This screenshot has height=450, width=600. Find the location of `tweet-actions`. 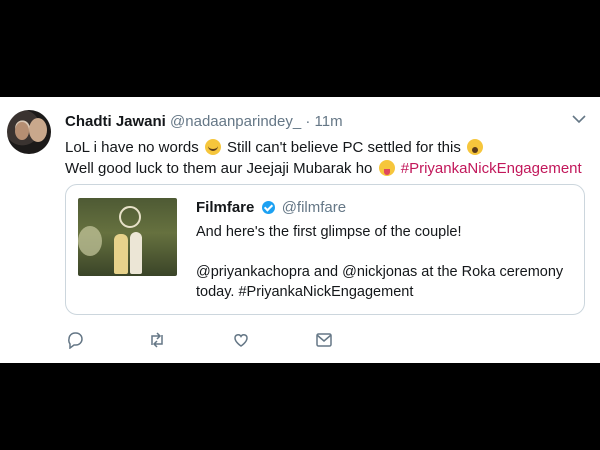

tweet-actions is located at coordinates (216, 341).